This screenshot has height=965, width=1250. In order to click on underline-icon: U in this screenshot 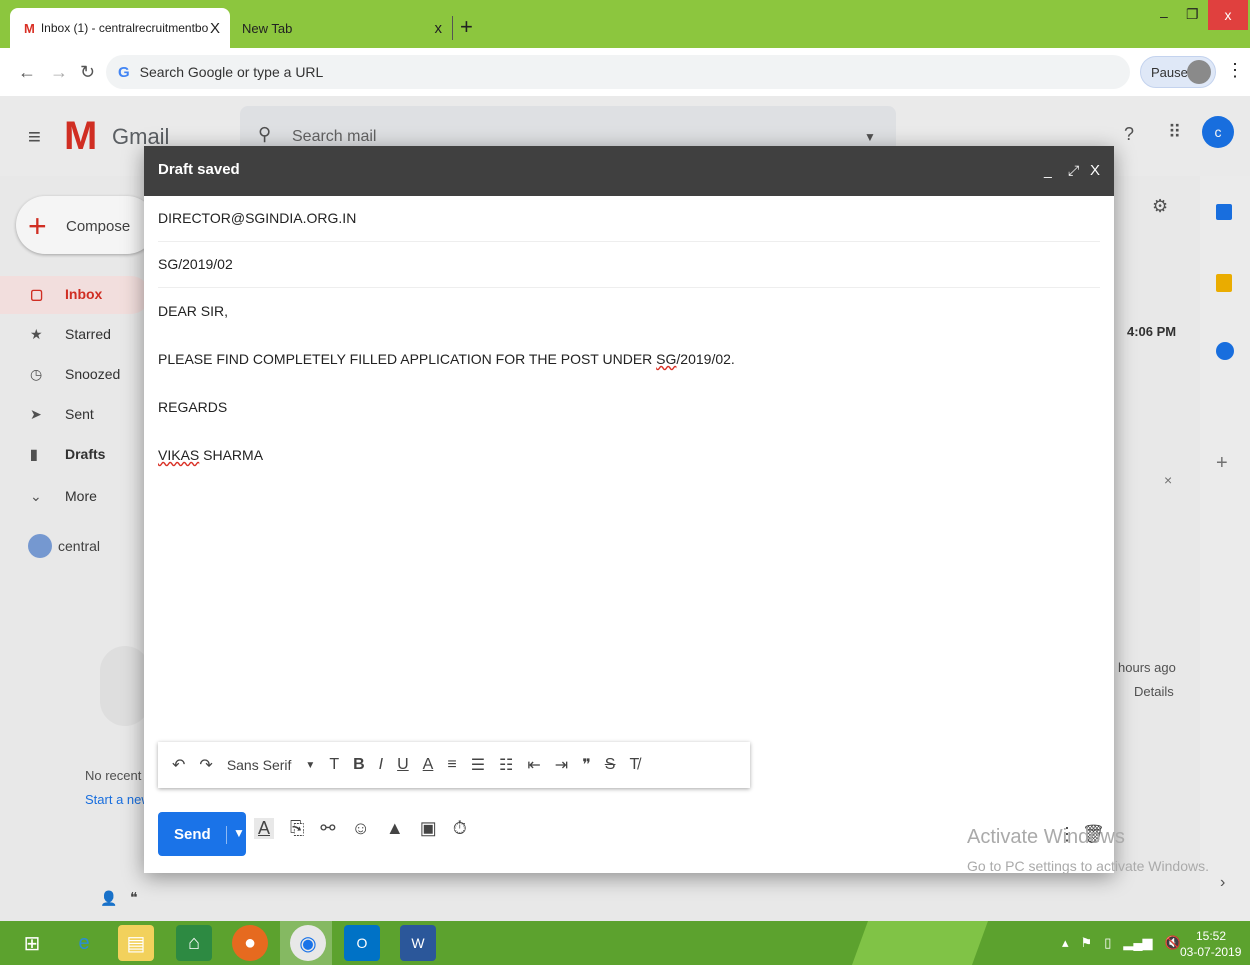, I will do `click(403, 765)`.